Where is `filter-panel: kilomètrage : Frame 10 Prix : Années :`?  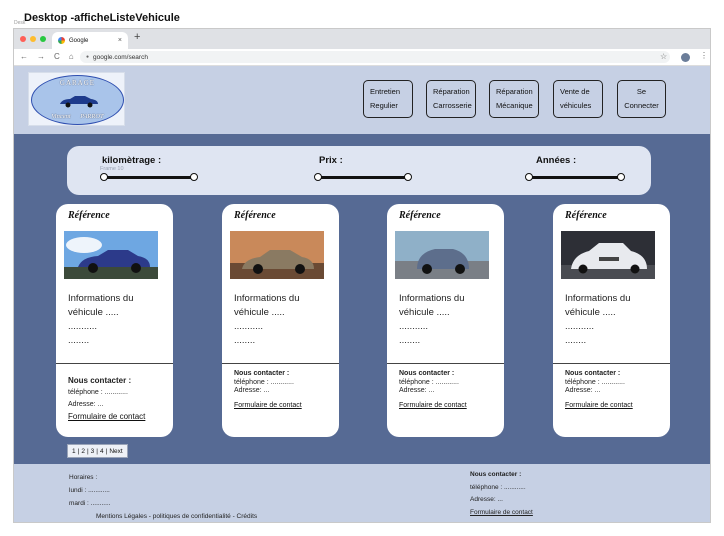
filter-panel: kilomètrage : Frame 10 Prix : Années : is located at coordinates (359, 170).